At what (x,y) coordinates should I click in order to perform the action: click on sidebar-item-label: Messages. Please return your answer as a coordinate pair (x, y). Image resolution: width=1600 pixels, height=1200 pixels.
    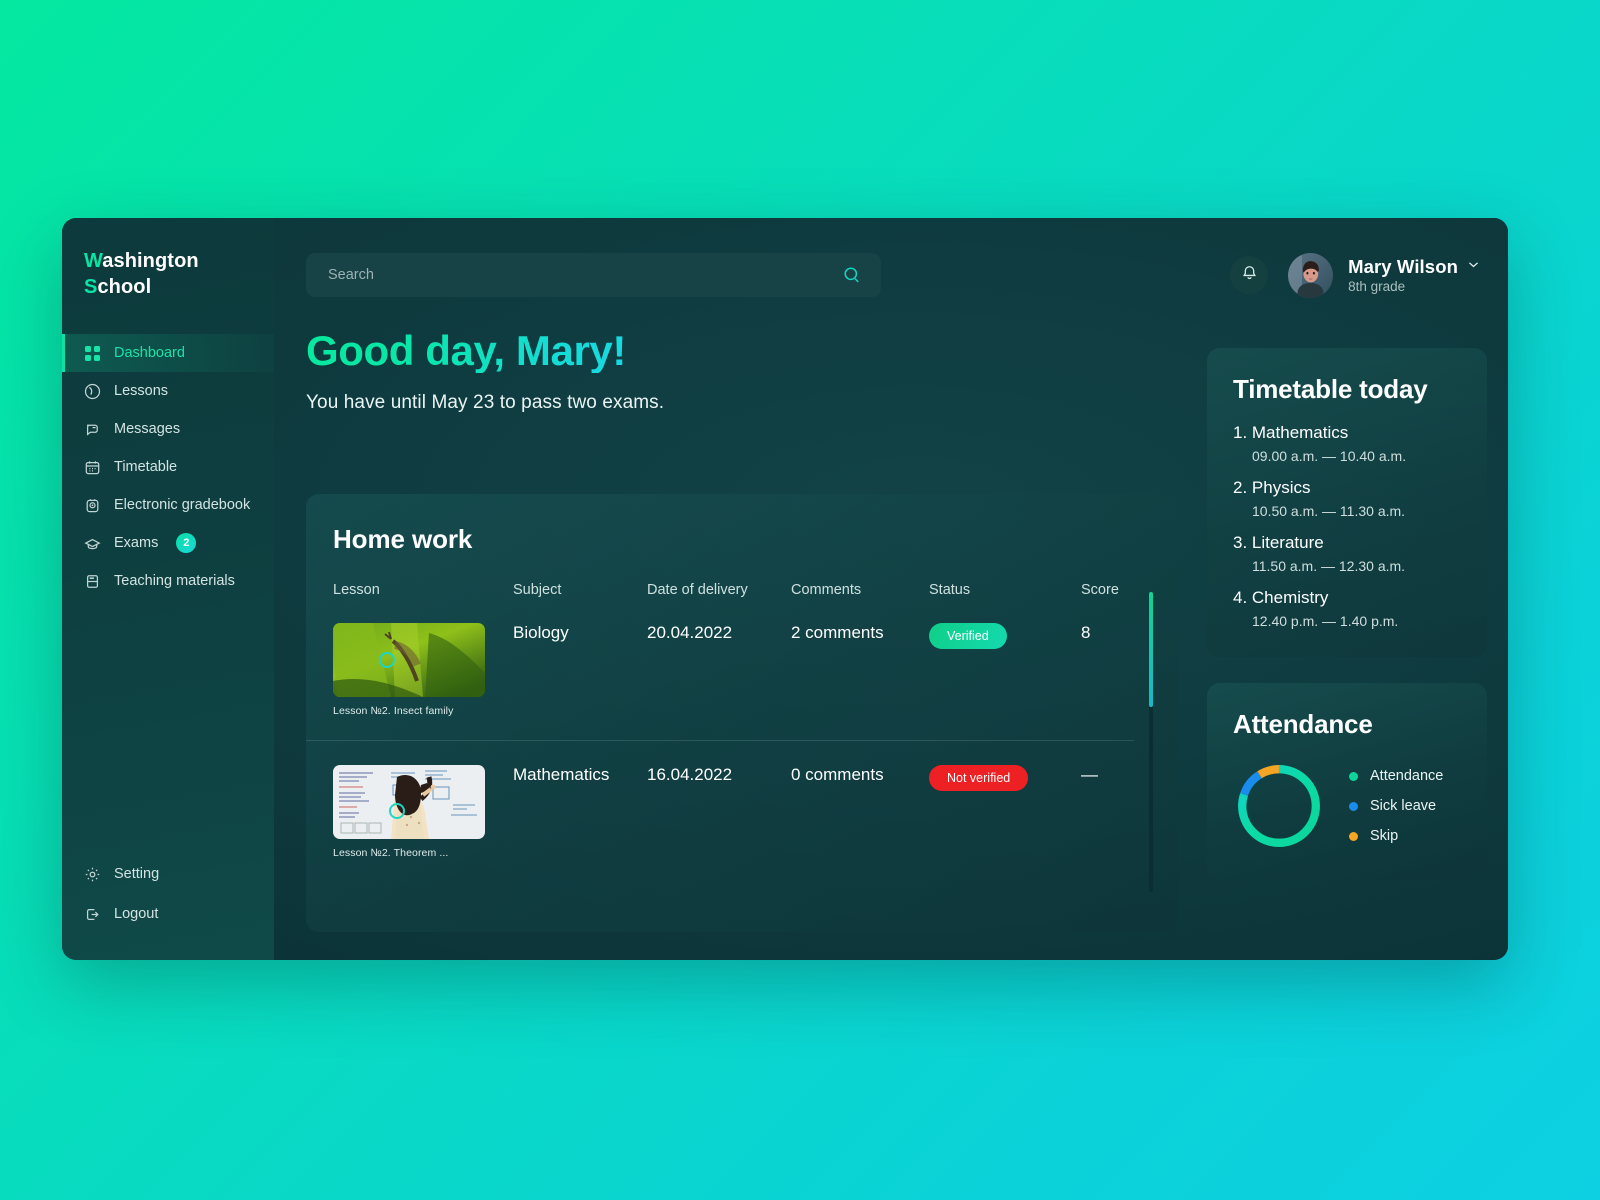
    Looking at the image, I should click on (147, 429).